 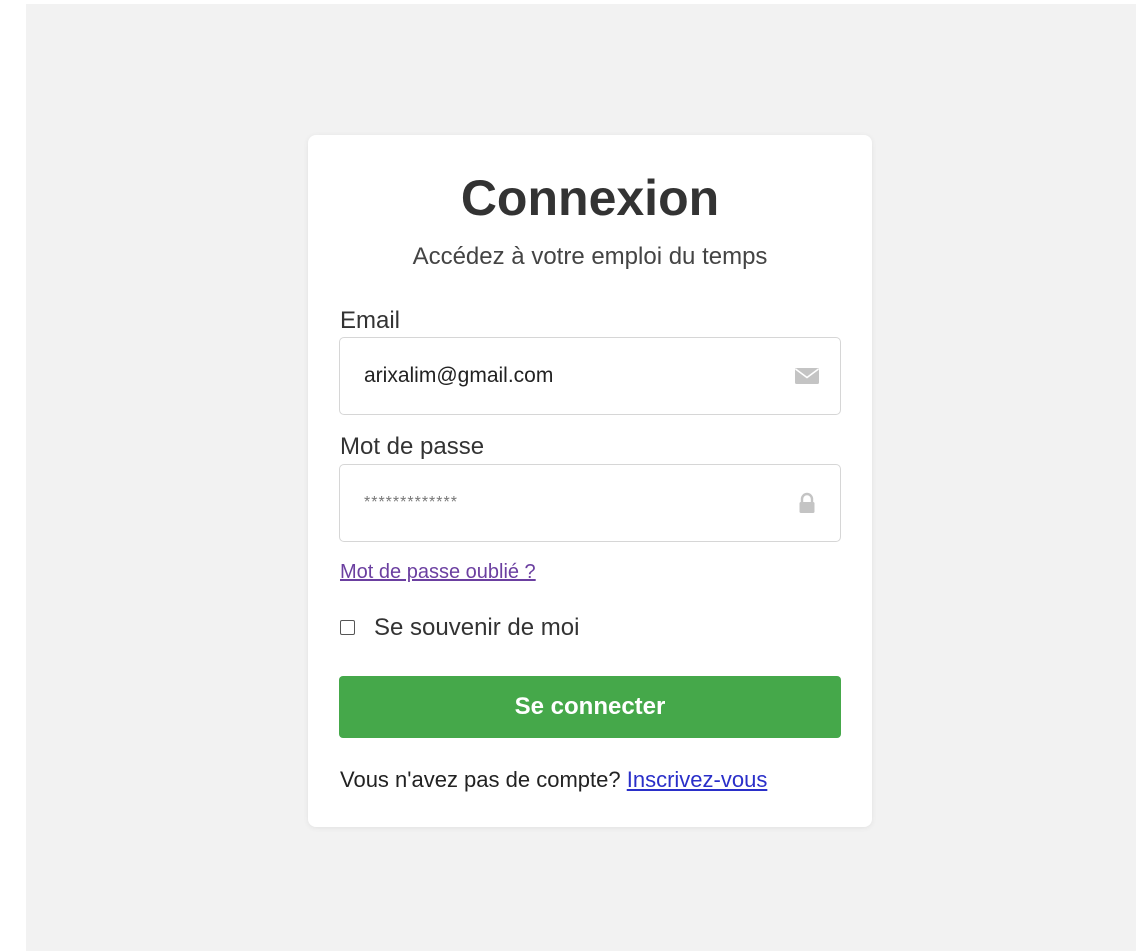 What do you see at coordinates (564, 376) in the screenshot?
I see `email-input` at bounding box center [564, 376].